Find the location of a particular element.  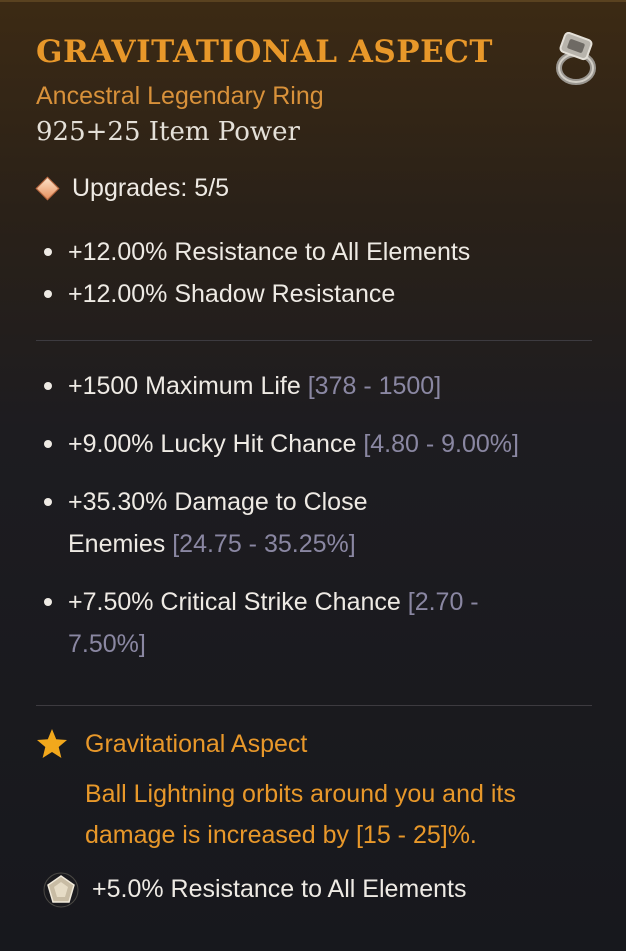

affix: +1500 Maximum Life [378 - 1500] is located at coordinates (316, 386).